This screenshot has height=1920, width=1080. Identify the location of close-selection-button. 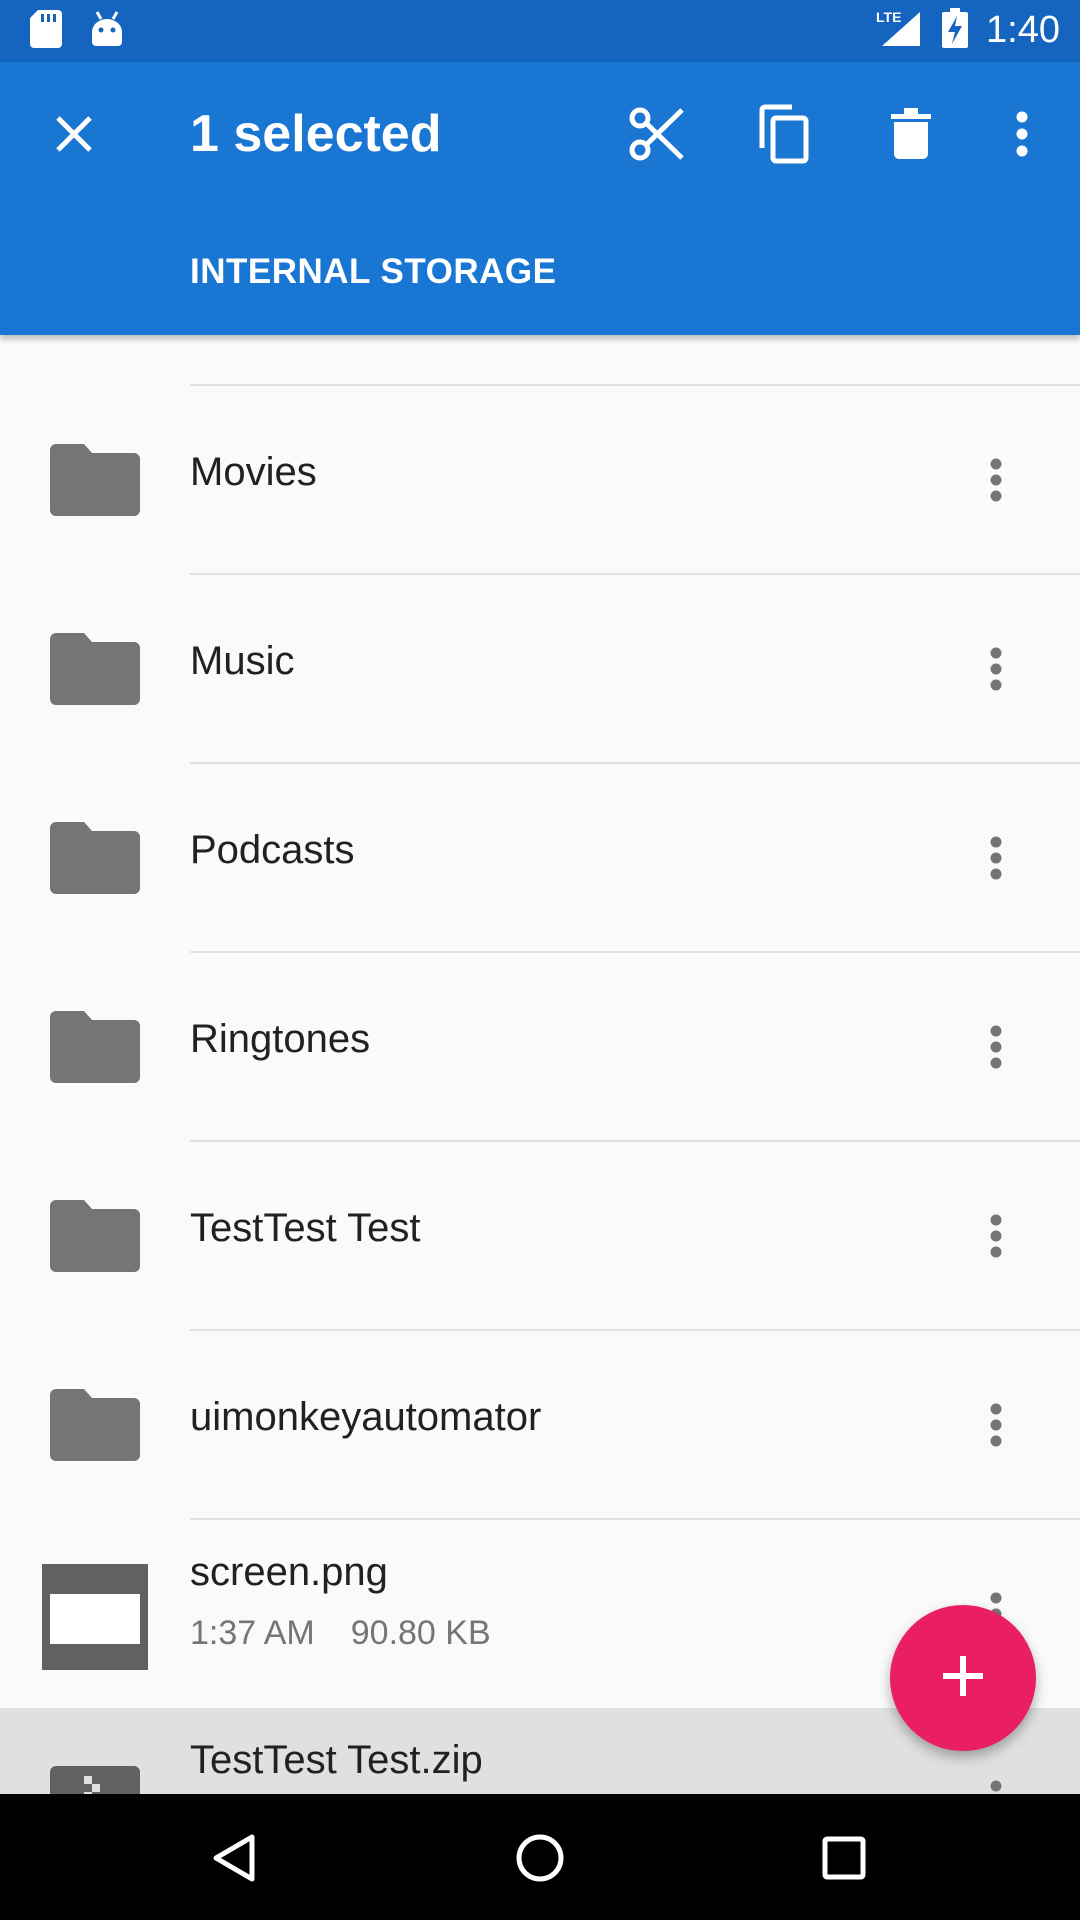
(74, 136).